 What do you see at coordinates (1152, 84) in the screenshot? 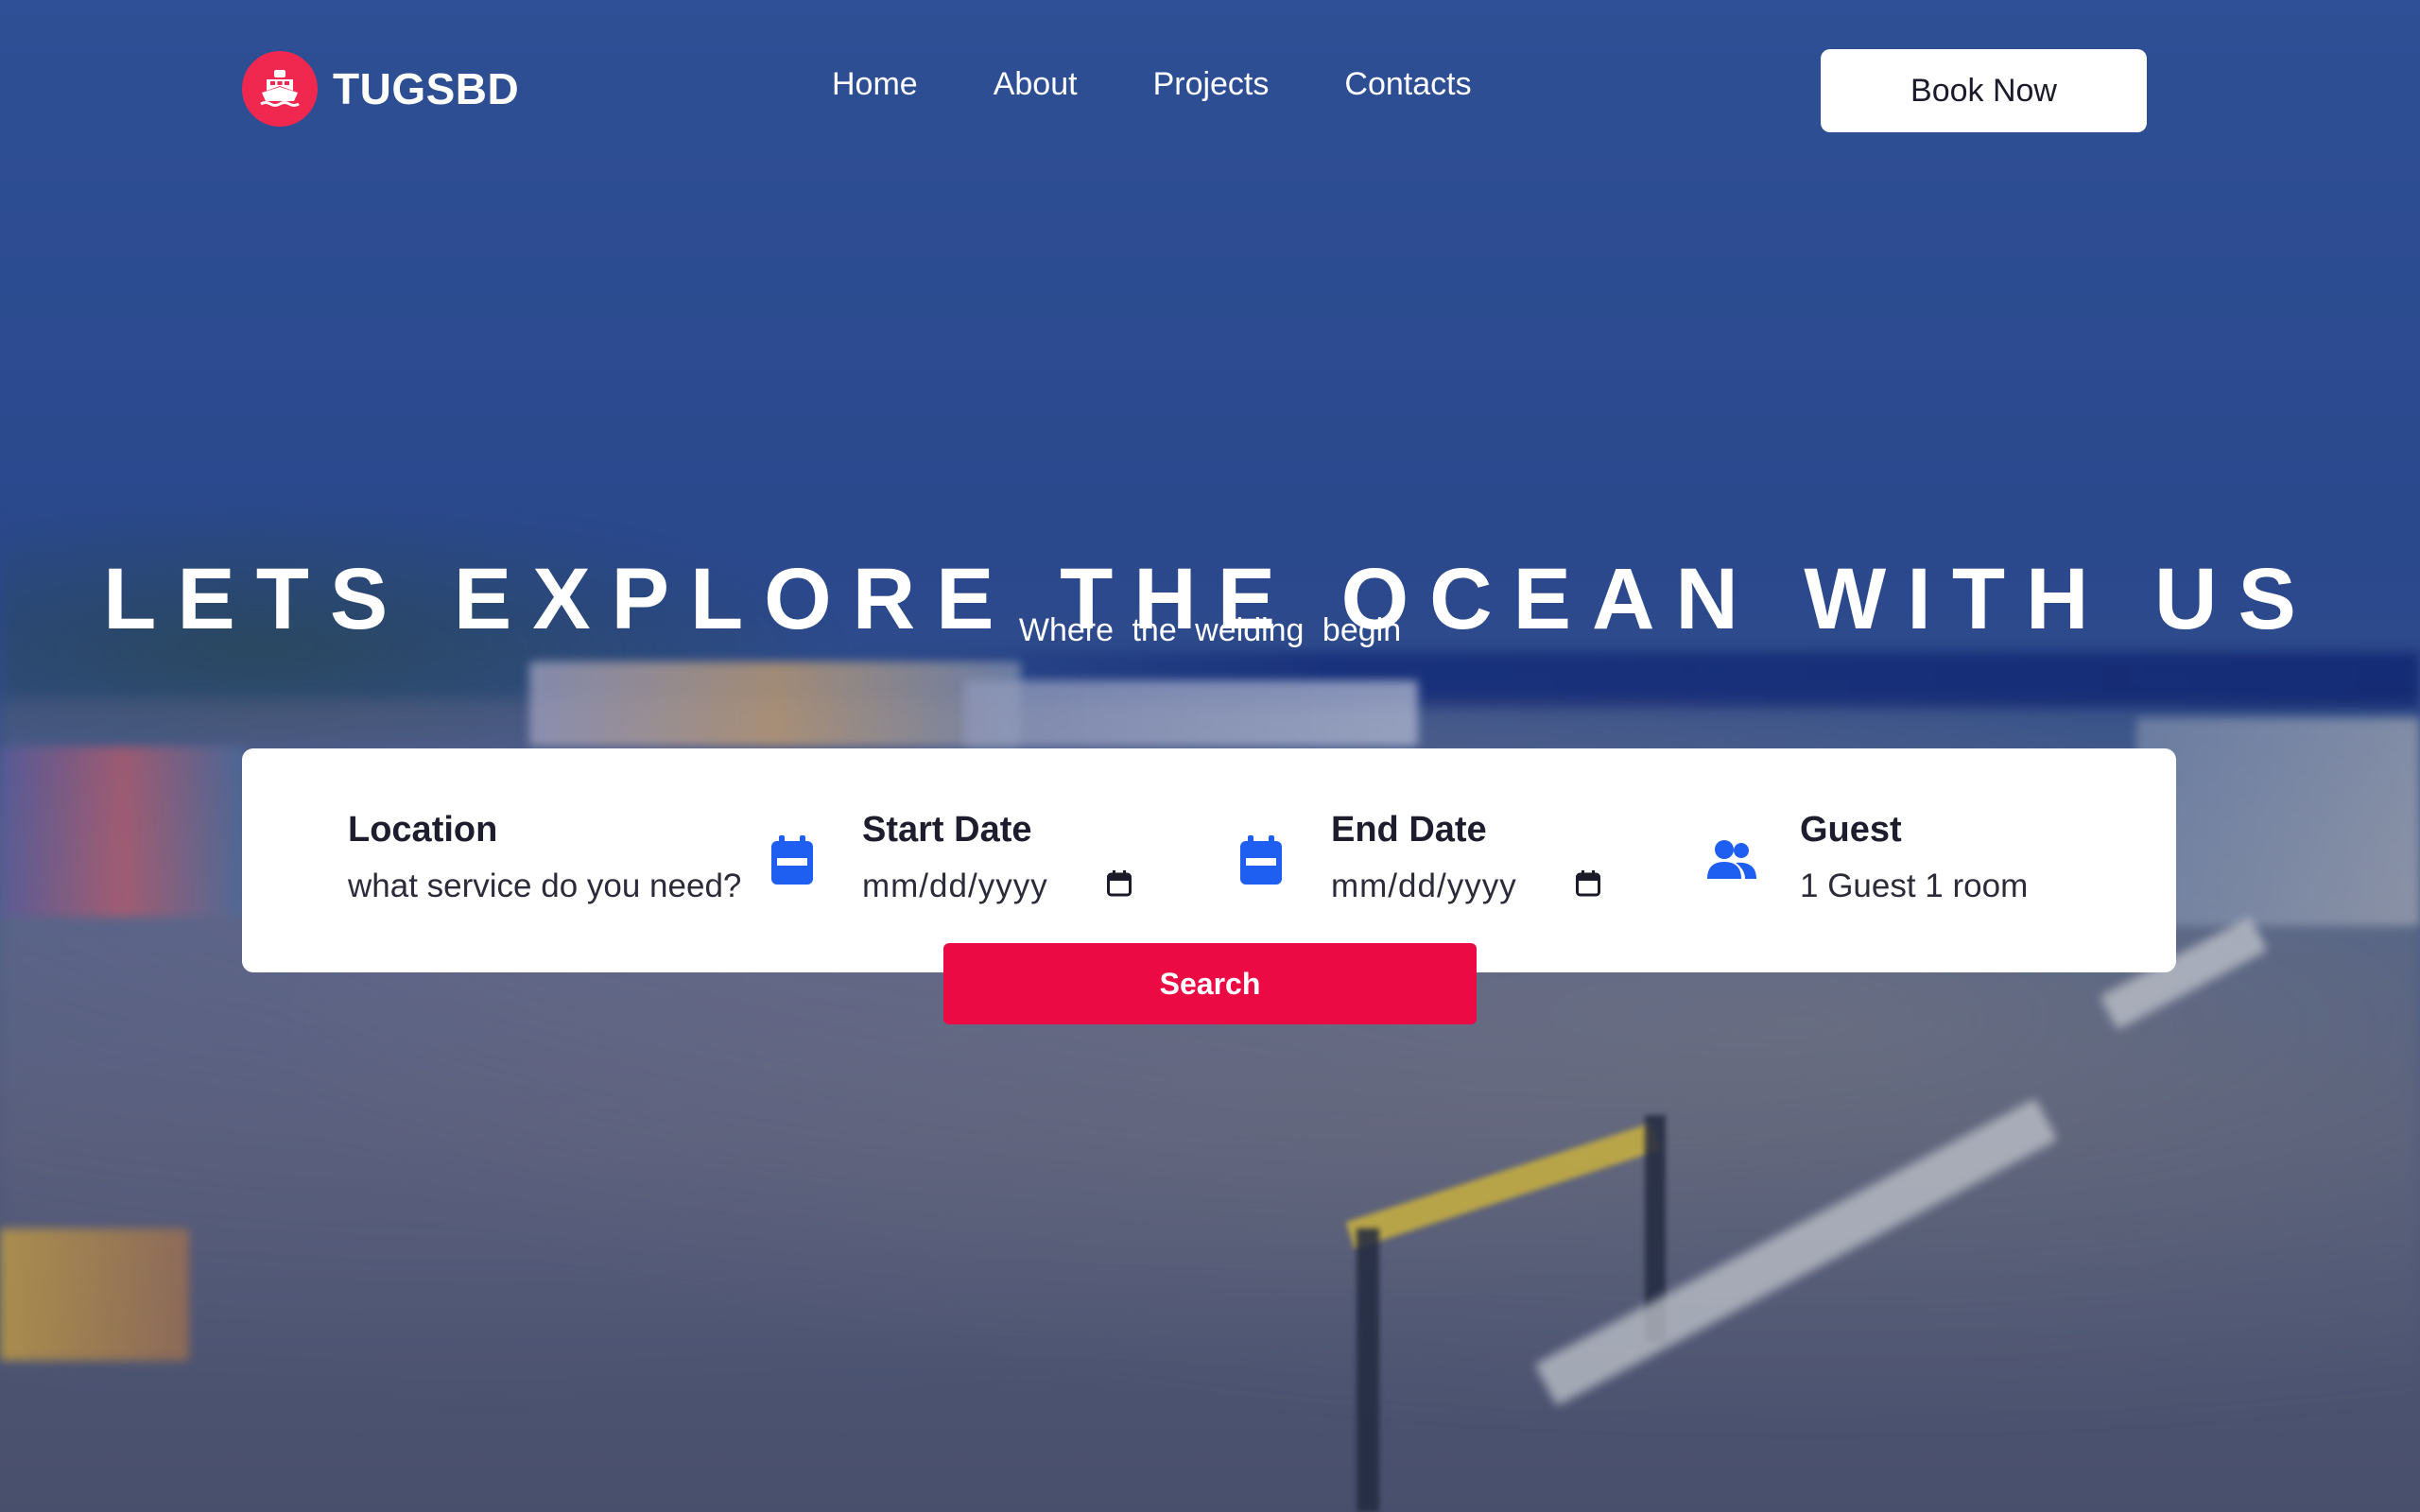
I see `main-menu: Home About Projects Contacts` at bounding box center [1152, 84].